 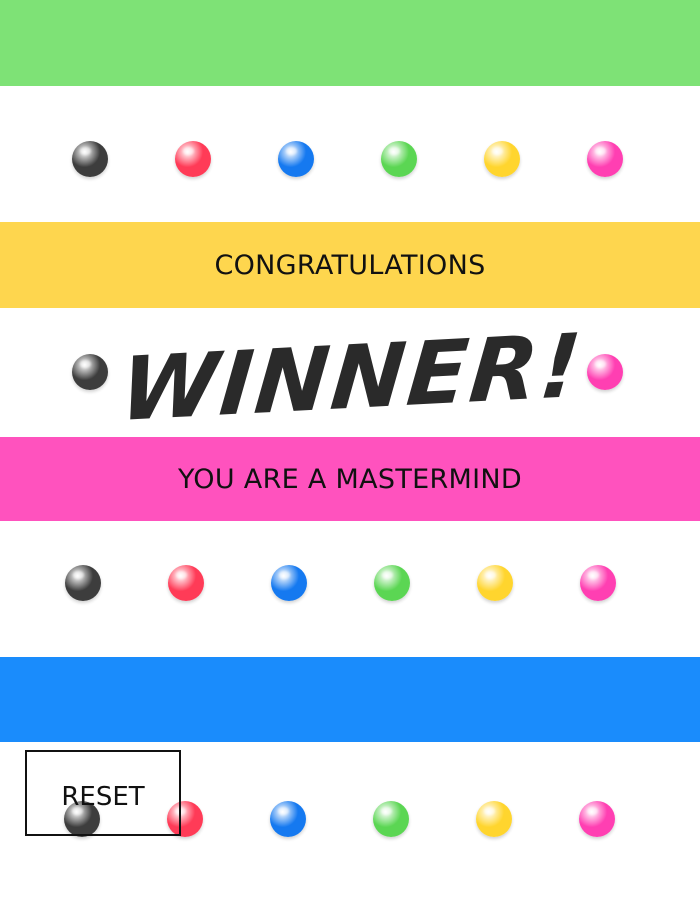 I want to click on winner-banner: WINNER!, so click(x=352, y=377).